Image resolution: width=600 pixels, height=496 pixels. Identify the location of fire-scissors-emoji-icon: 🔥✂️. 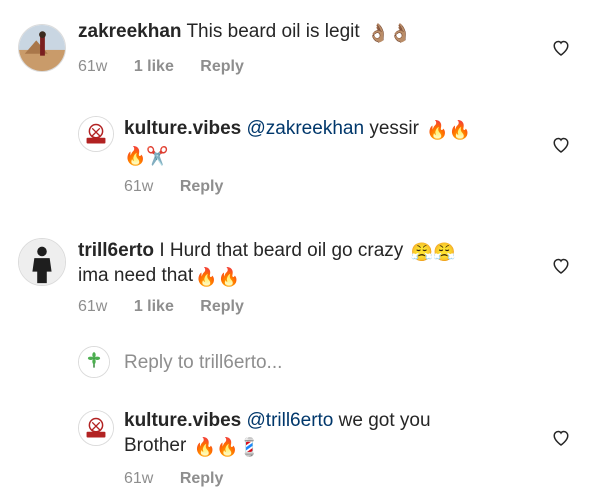
(146, 156).